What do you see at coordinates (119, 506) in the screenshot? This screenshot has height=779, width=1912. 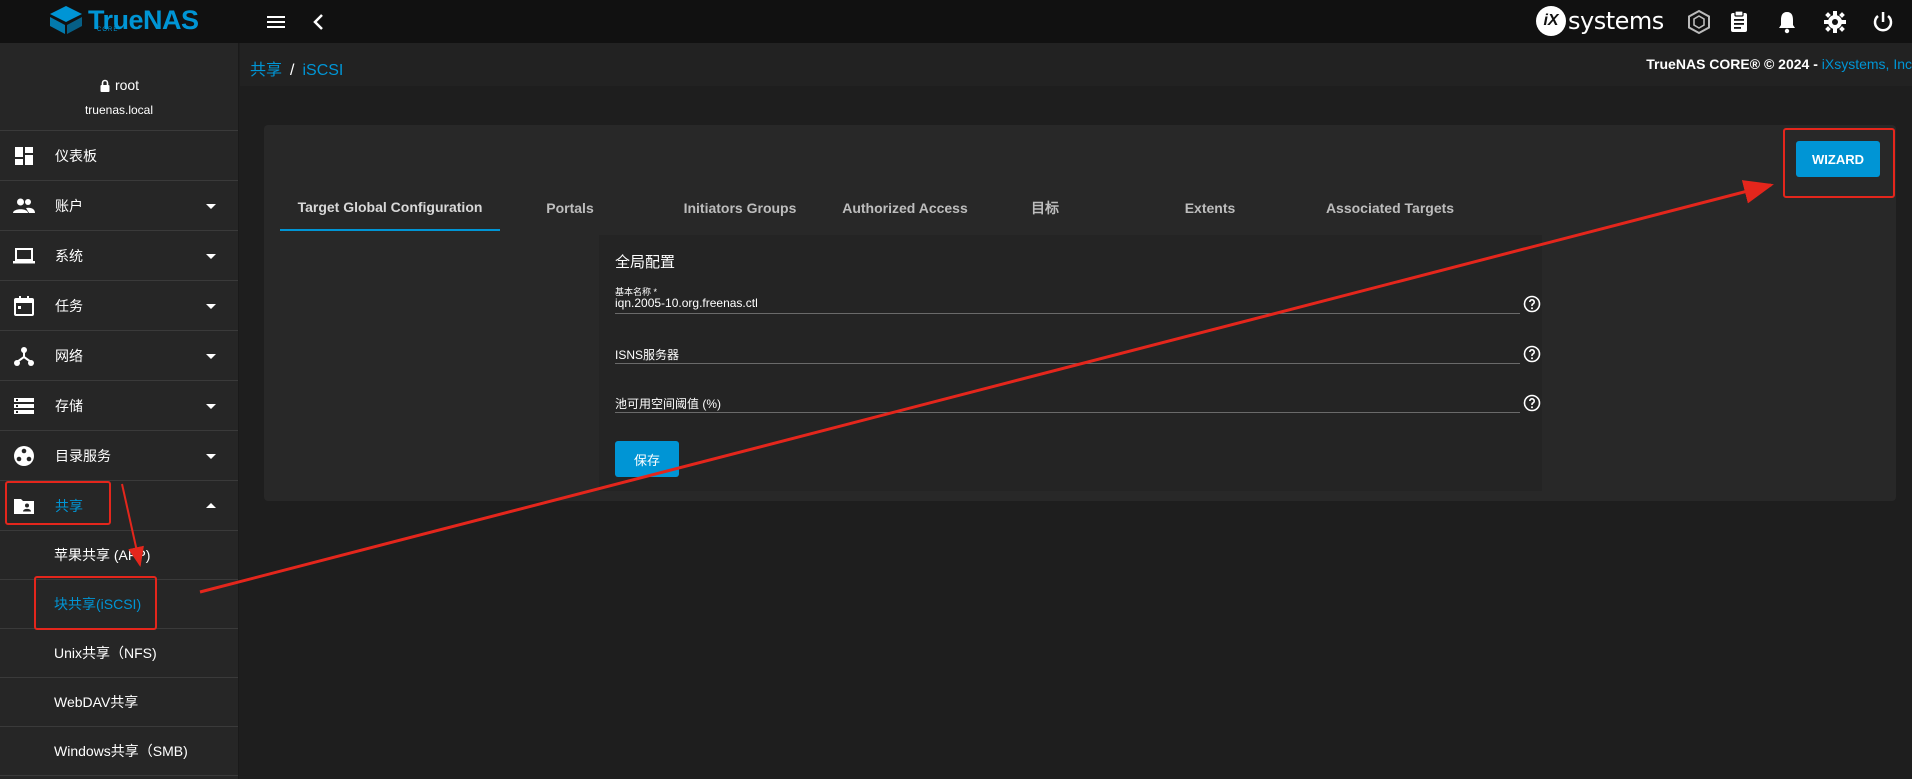 I see `sidebar-item-sharing: 共享` at bounding box center [119, 506].